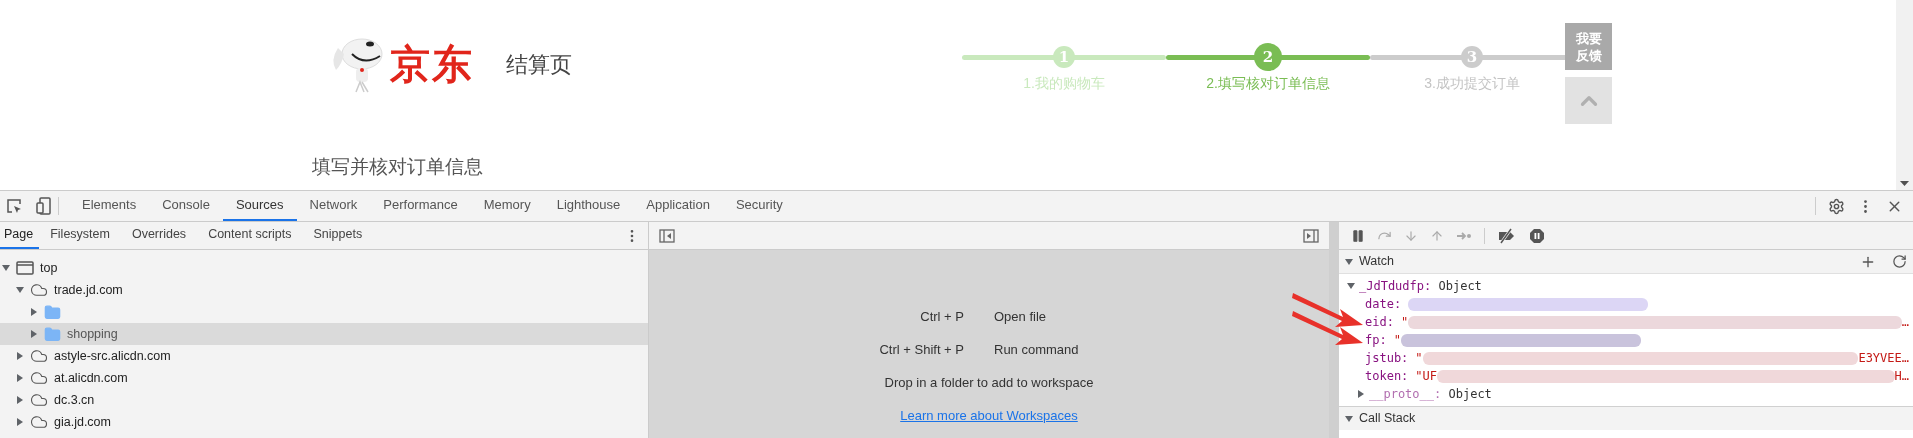 This screenshot has width=1913, height=438. I want to click on watch-section-header: Watch, so click(1626, 262).